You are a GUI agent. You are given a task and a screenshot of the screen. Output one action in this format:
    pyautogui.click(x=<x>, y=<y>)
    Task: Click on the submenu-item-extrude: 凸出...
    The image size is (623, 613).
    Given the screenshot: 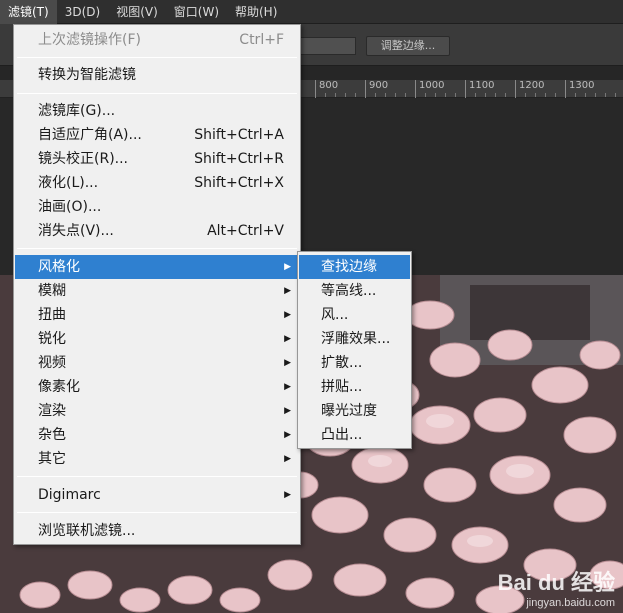 What is the action you would take?
    pyautogui.click(x=354, y=435)
    